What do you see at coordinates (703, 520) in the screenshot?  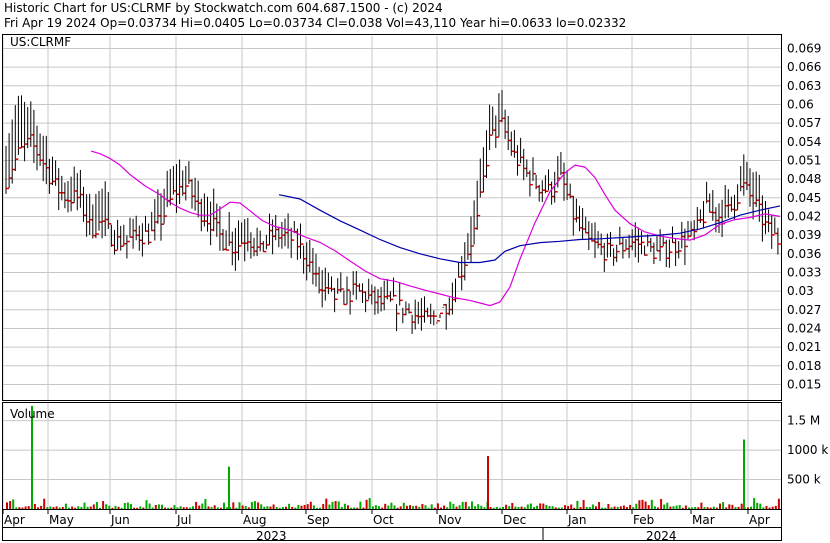 I see `x-tick-label: Mar` at bounding box center [703, 520].